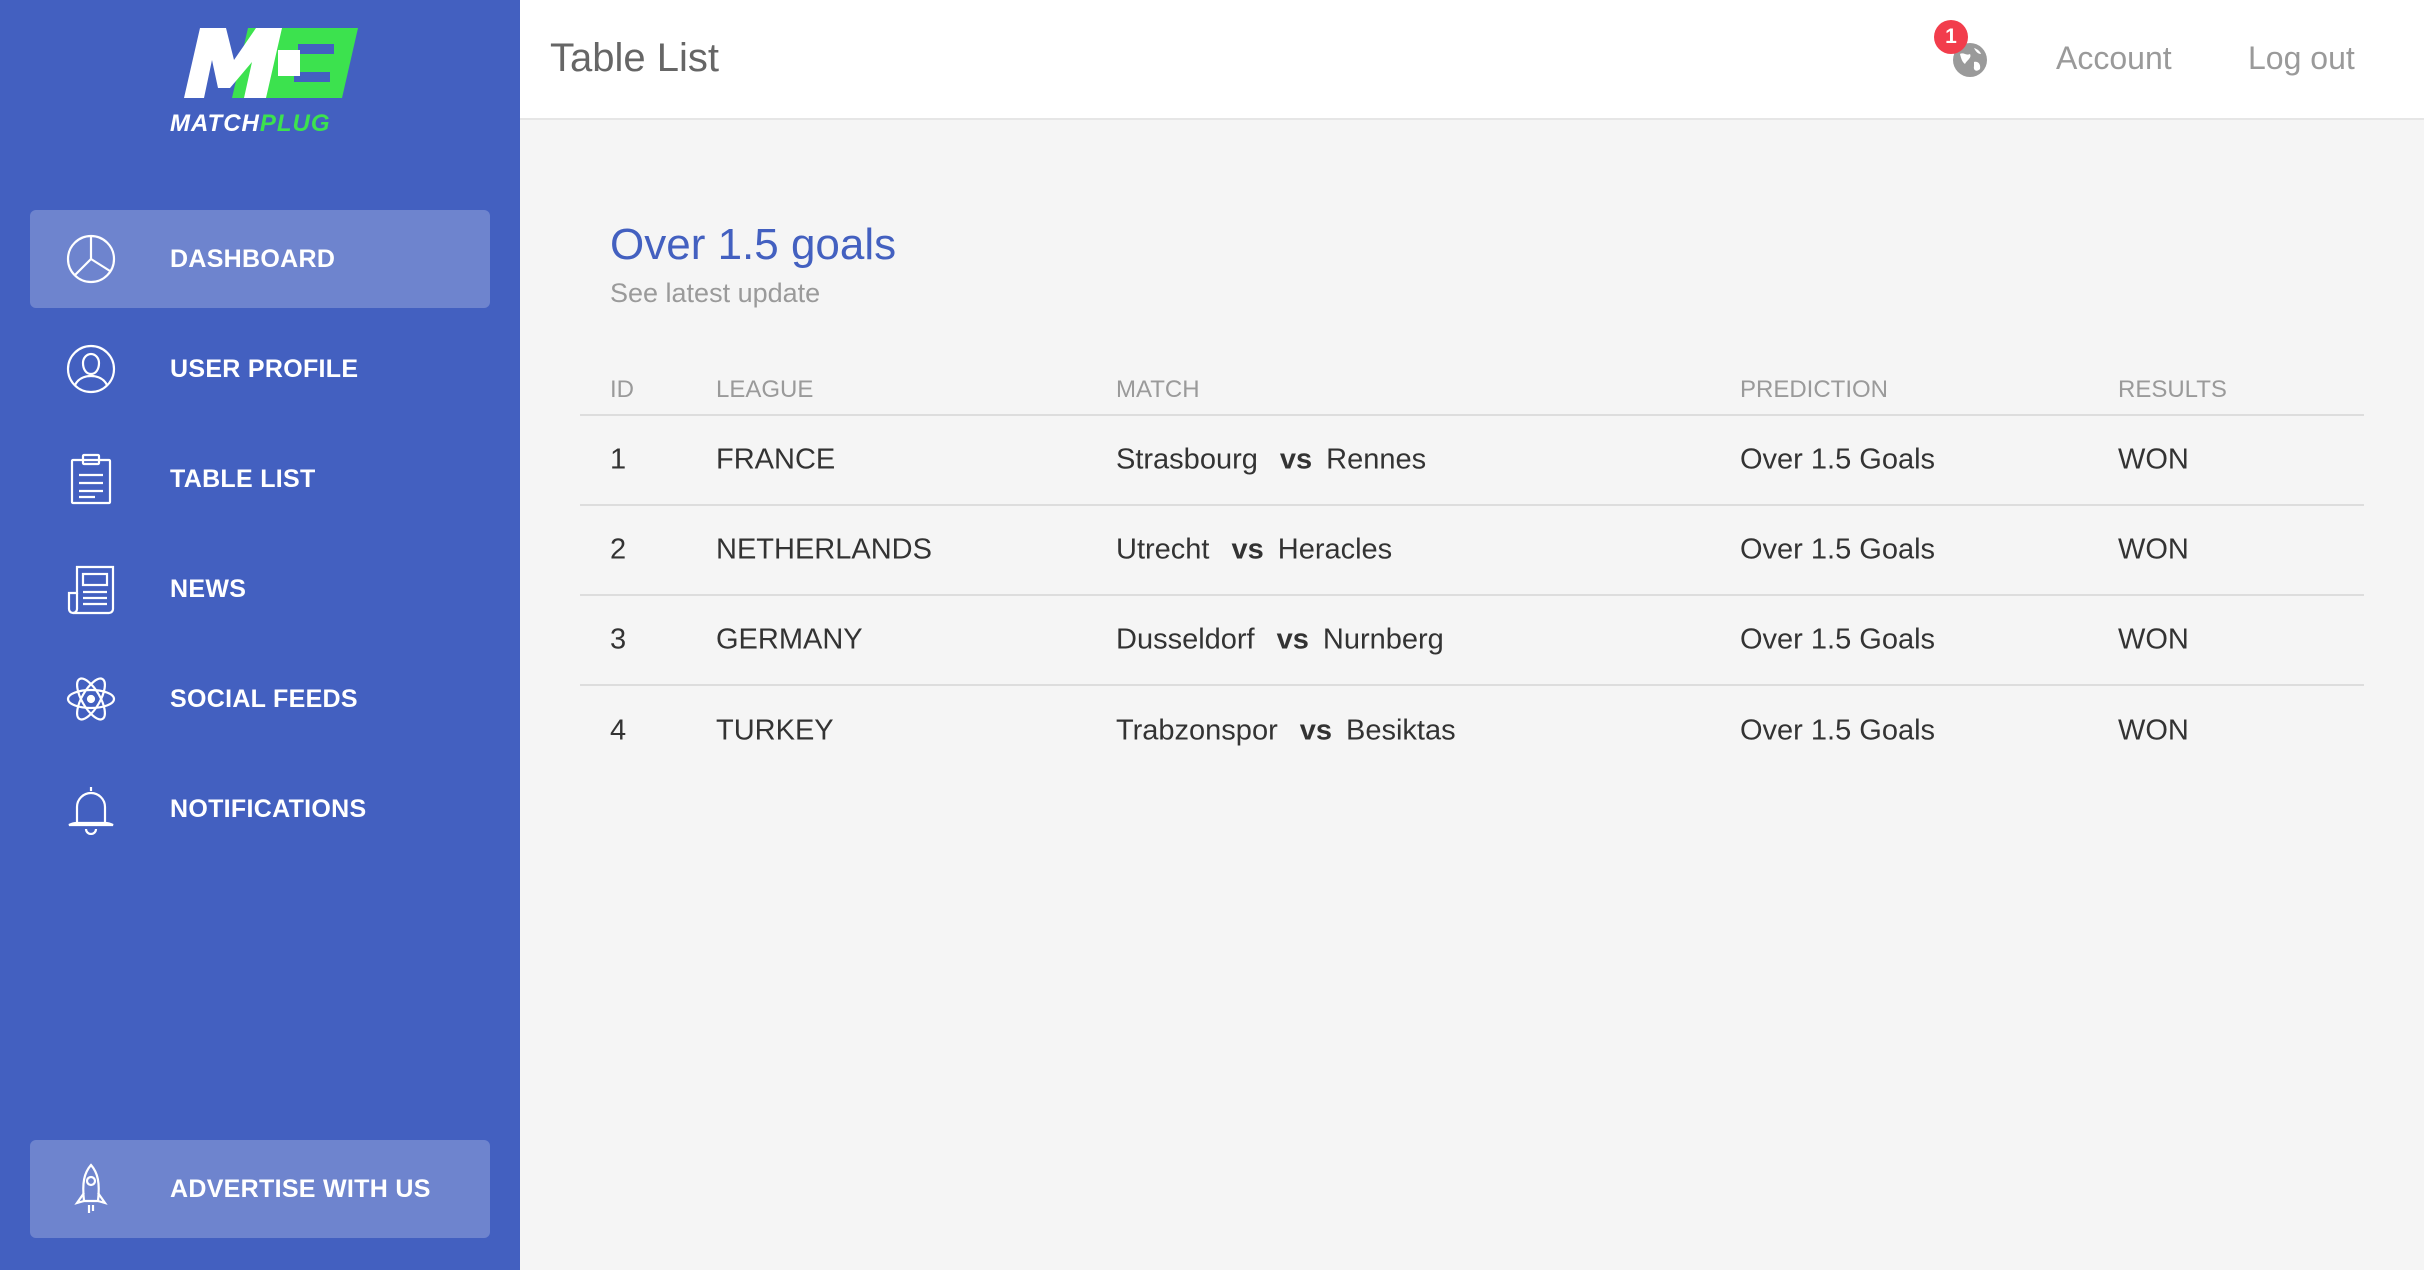 The width and height of the screenshot is (2424, 1270). I want to click on page-title: Table List, so click(634, 58).